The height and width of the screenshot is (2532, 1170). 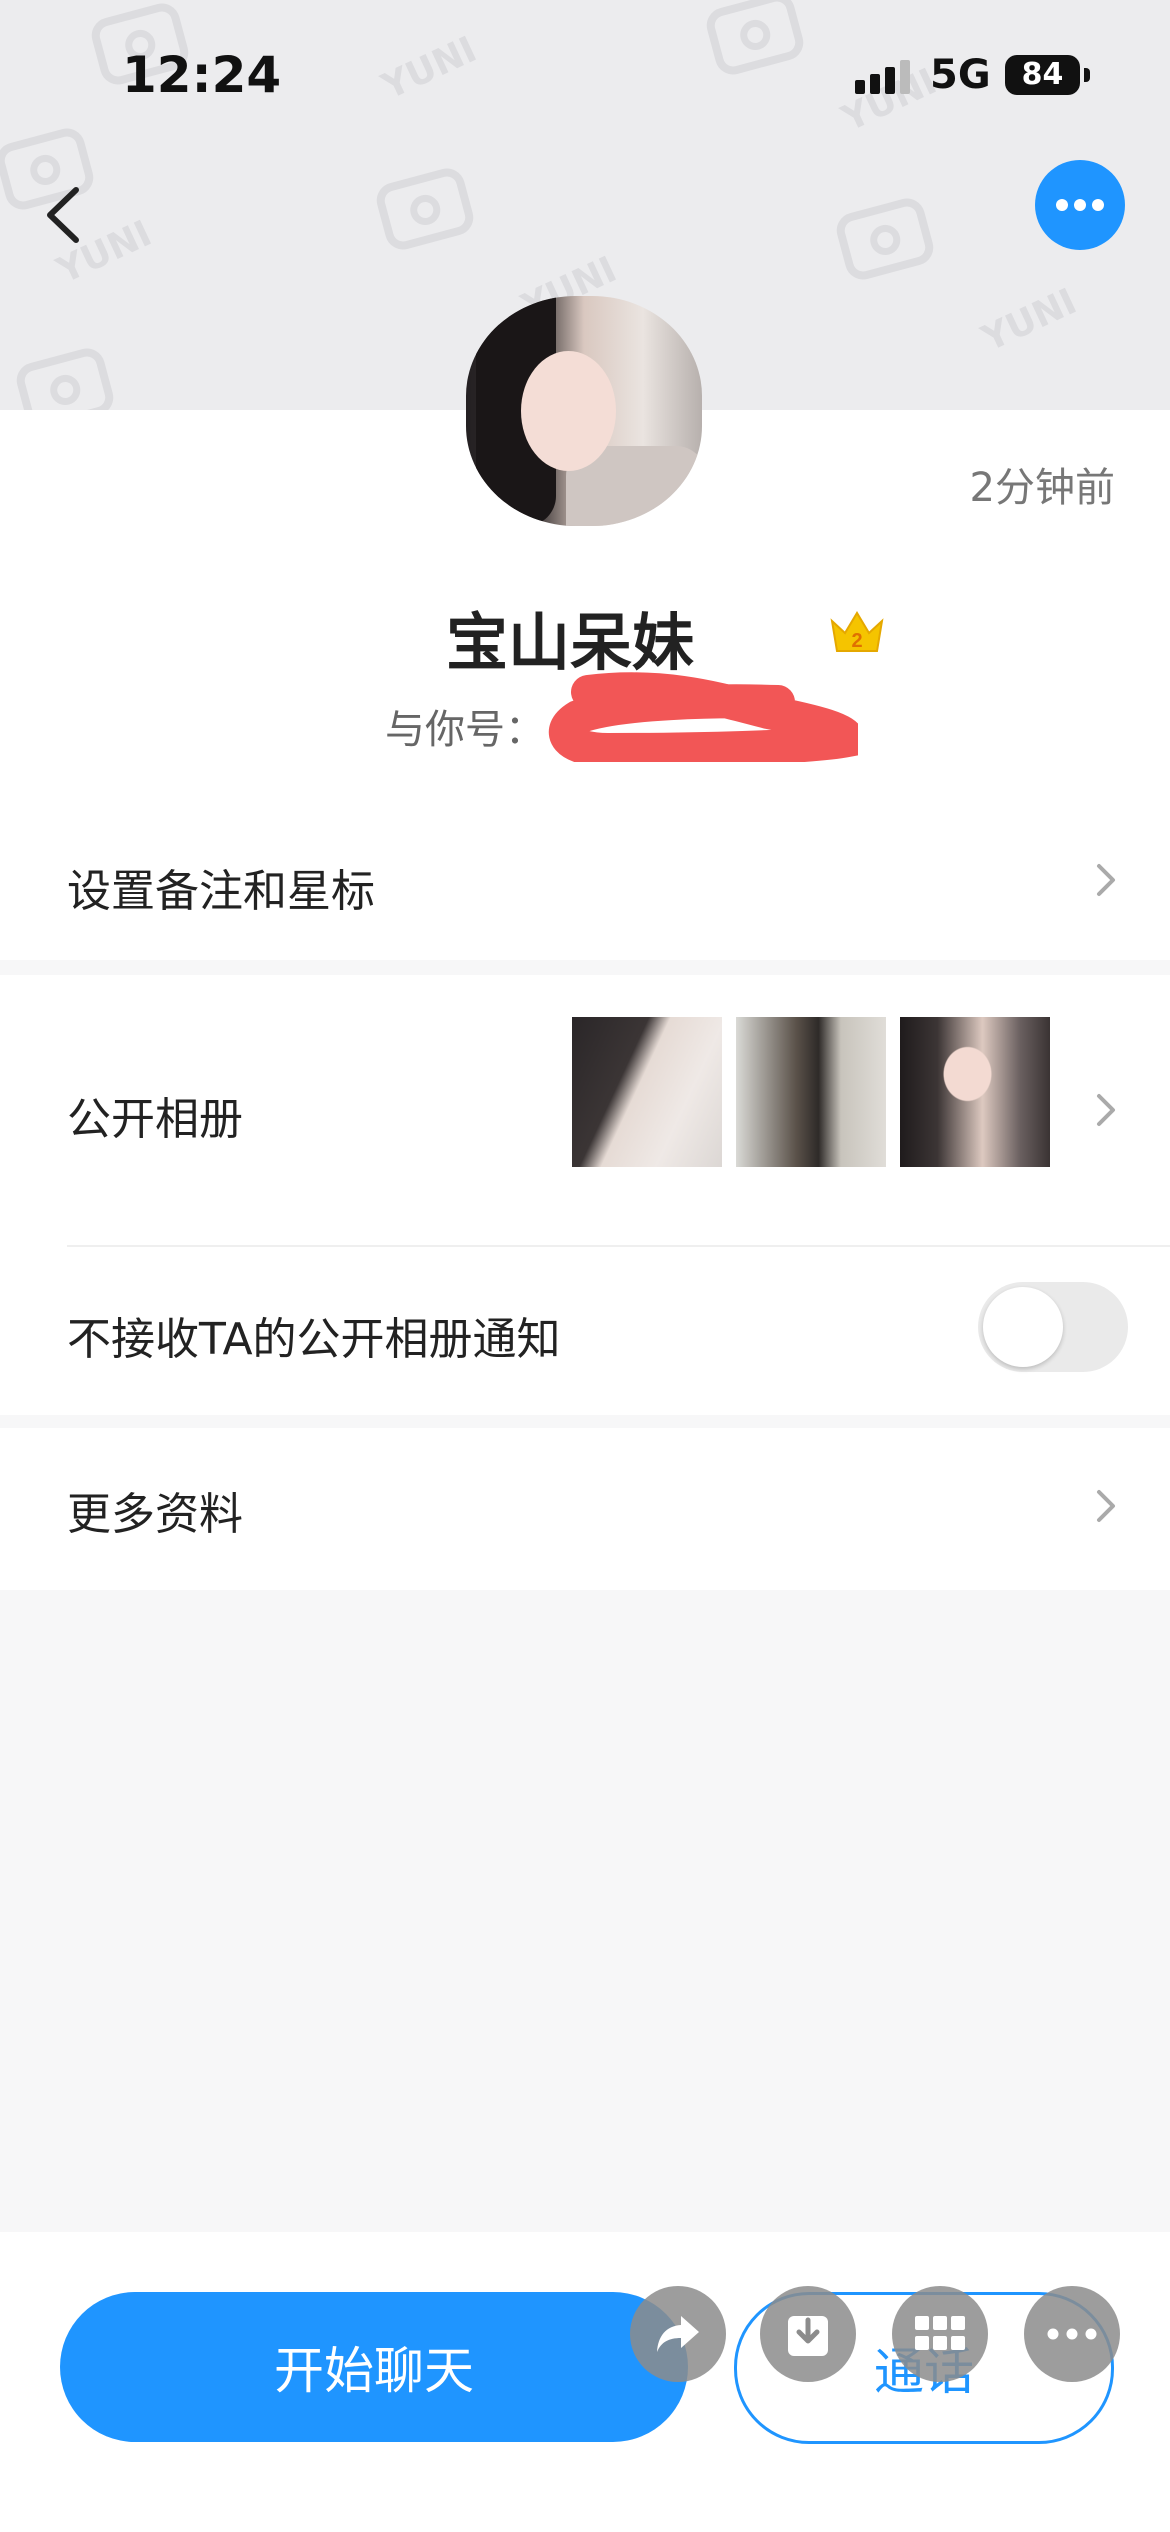 What do you see at coordinates (155, 1514) in the screenshot?
I see `more-info-label: 更多资料` at bounding box center [155, 1514].